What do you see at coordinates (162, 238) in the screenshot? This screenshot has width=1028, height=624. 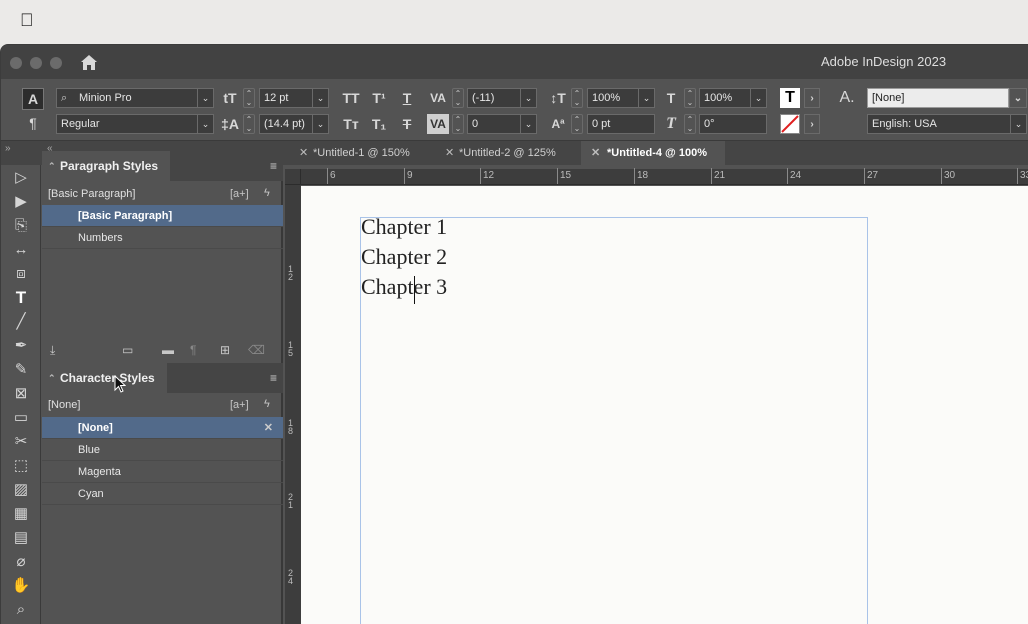 I see `list-item: Numbers` at bounding box center [162, 238].